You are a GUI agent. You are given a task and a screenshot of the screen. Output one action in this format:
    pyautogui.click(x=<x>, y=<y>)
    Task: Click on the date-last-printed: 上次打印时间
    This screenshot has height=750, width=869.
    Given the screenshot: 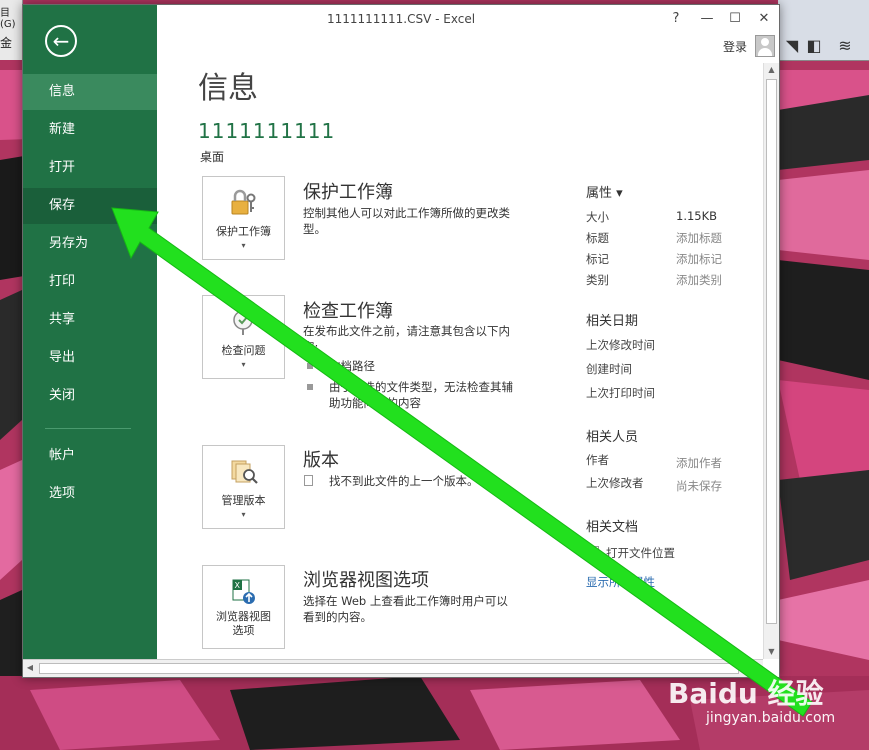 What is the action you would take?
    pyautogui.click(x=620, y=393)
    